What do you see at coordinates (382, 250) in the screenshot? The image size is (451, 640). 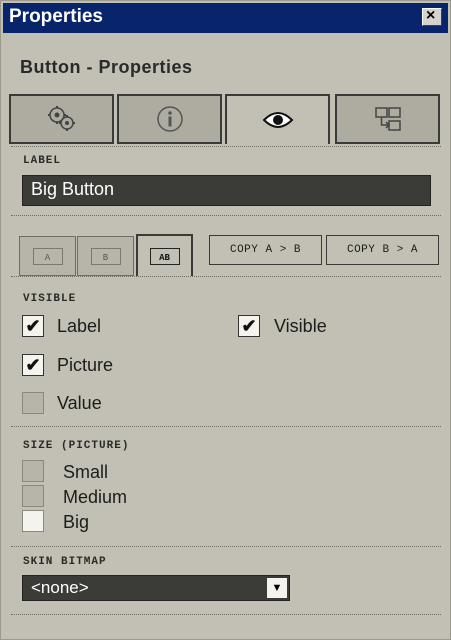 I see `copy-b-to-a-button: COPY B > A` at bounding box center [382, 250].